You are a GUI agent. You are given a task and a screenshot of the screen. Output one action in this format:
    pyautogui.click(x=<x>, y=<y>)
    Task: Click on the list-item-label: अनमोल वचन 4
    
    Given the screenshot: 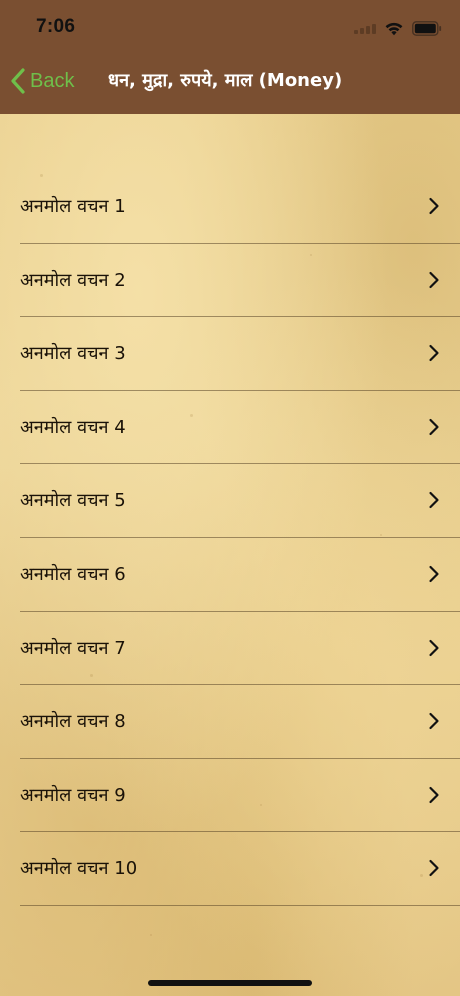 What is the action you would take?
    pyautogui.click(x=73, y=427)
    